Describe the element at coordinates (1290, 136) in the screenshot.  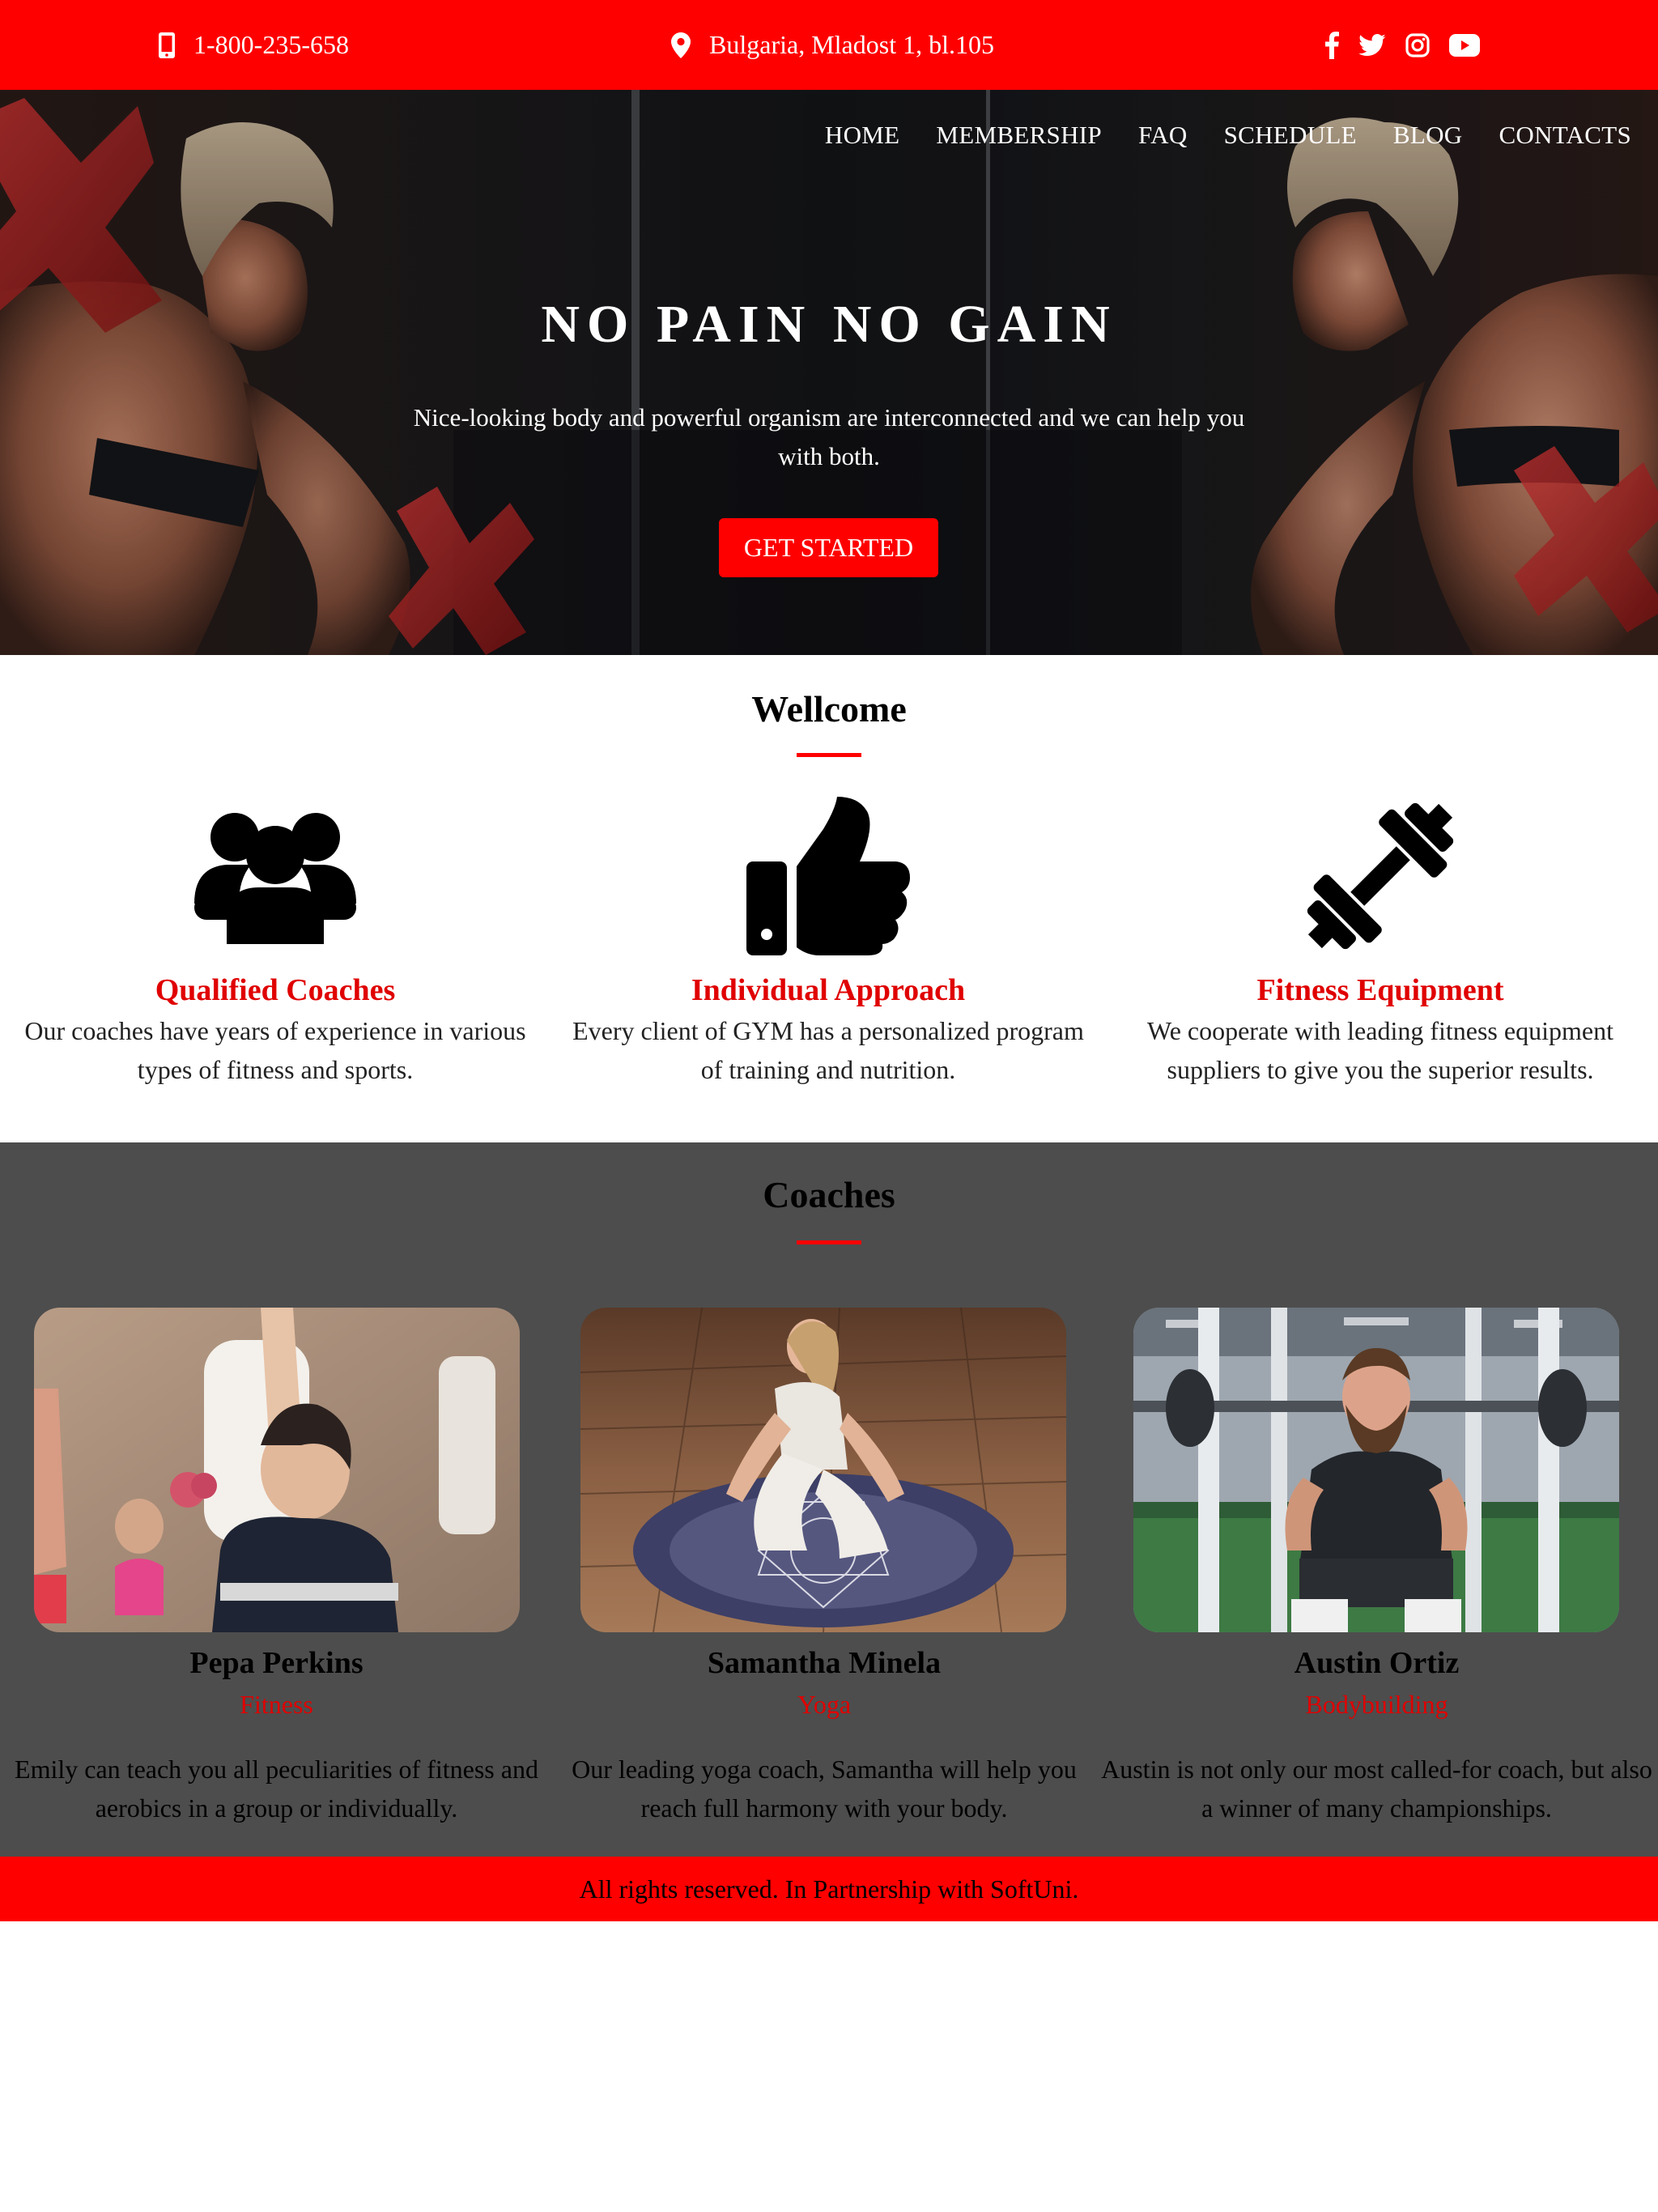
I see `nav-schedule: SCHEDULE` at that location.